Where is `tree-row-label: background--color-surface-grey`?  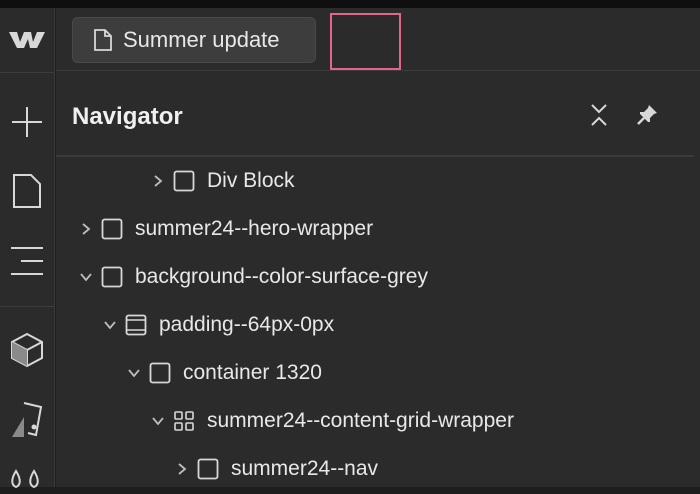
tree-row-label: background--color-surface-grey is located at coordinates (281, 276).